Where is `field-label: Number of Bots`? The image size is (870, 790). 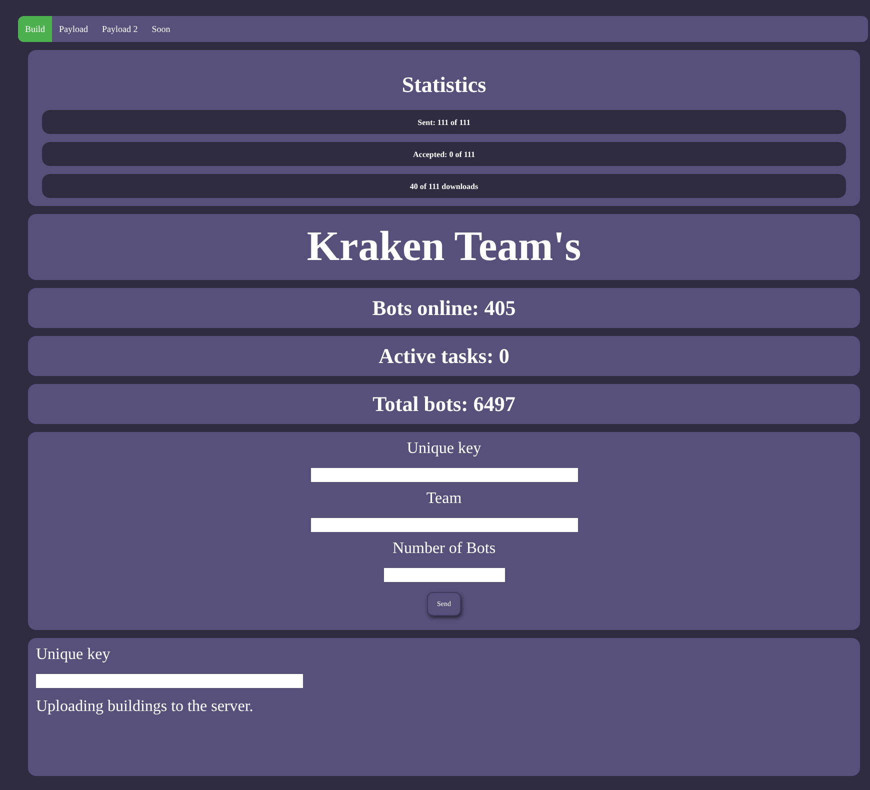
field-label: Number of Bots is located at coordinates (444, 549).